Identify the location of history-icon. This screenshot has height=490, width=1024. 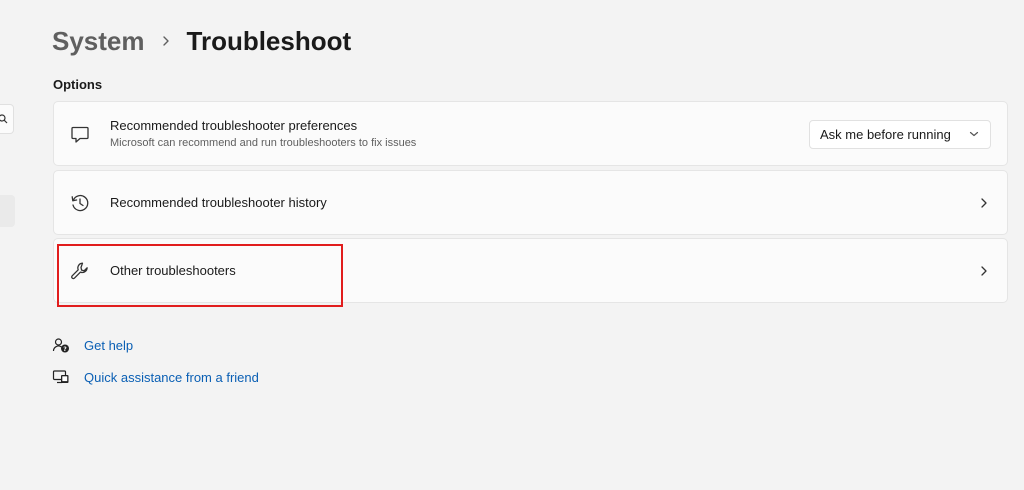
(80, 203).